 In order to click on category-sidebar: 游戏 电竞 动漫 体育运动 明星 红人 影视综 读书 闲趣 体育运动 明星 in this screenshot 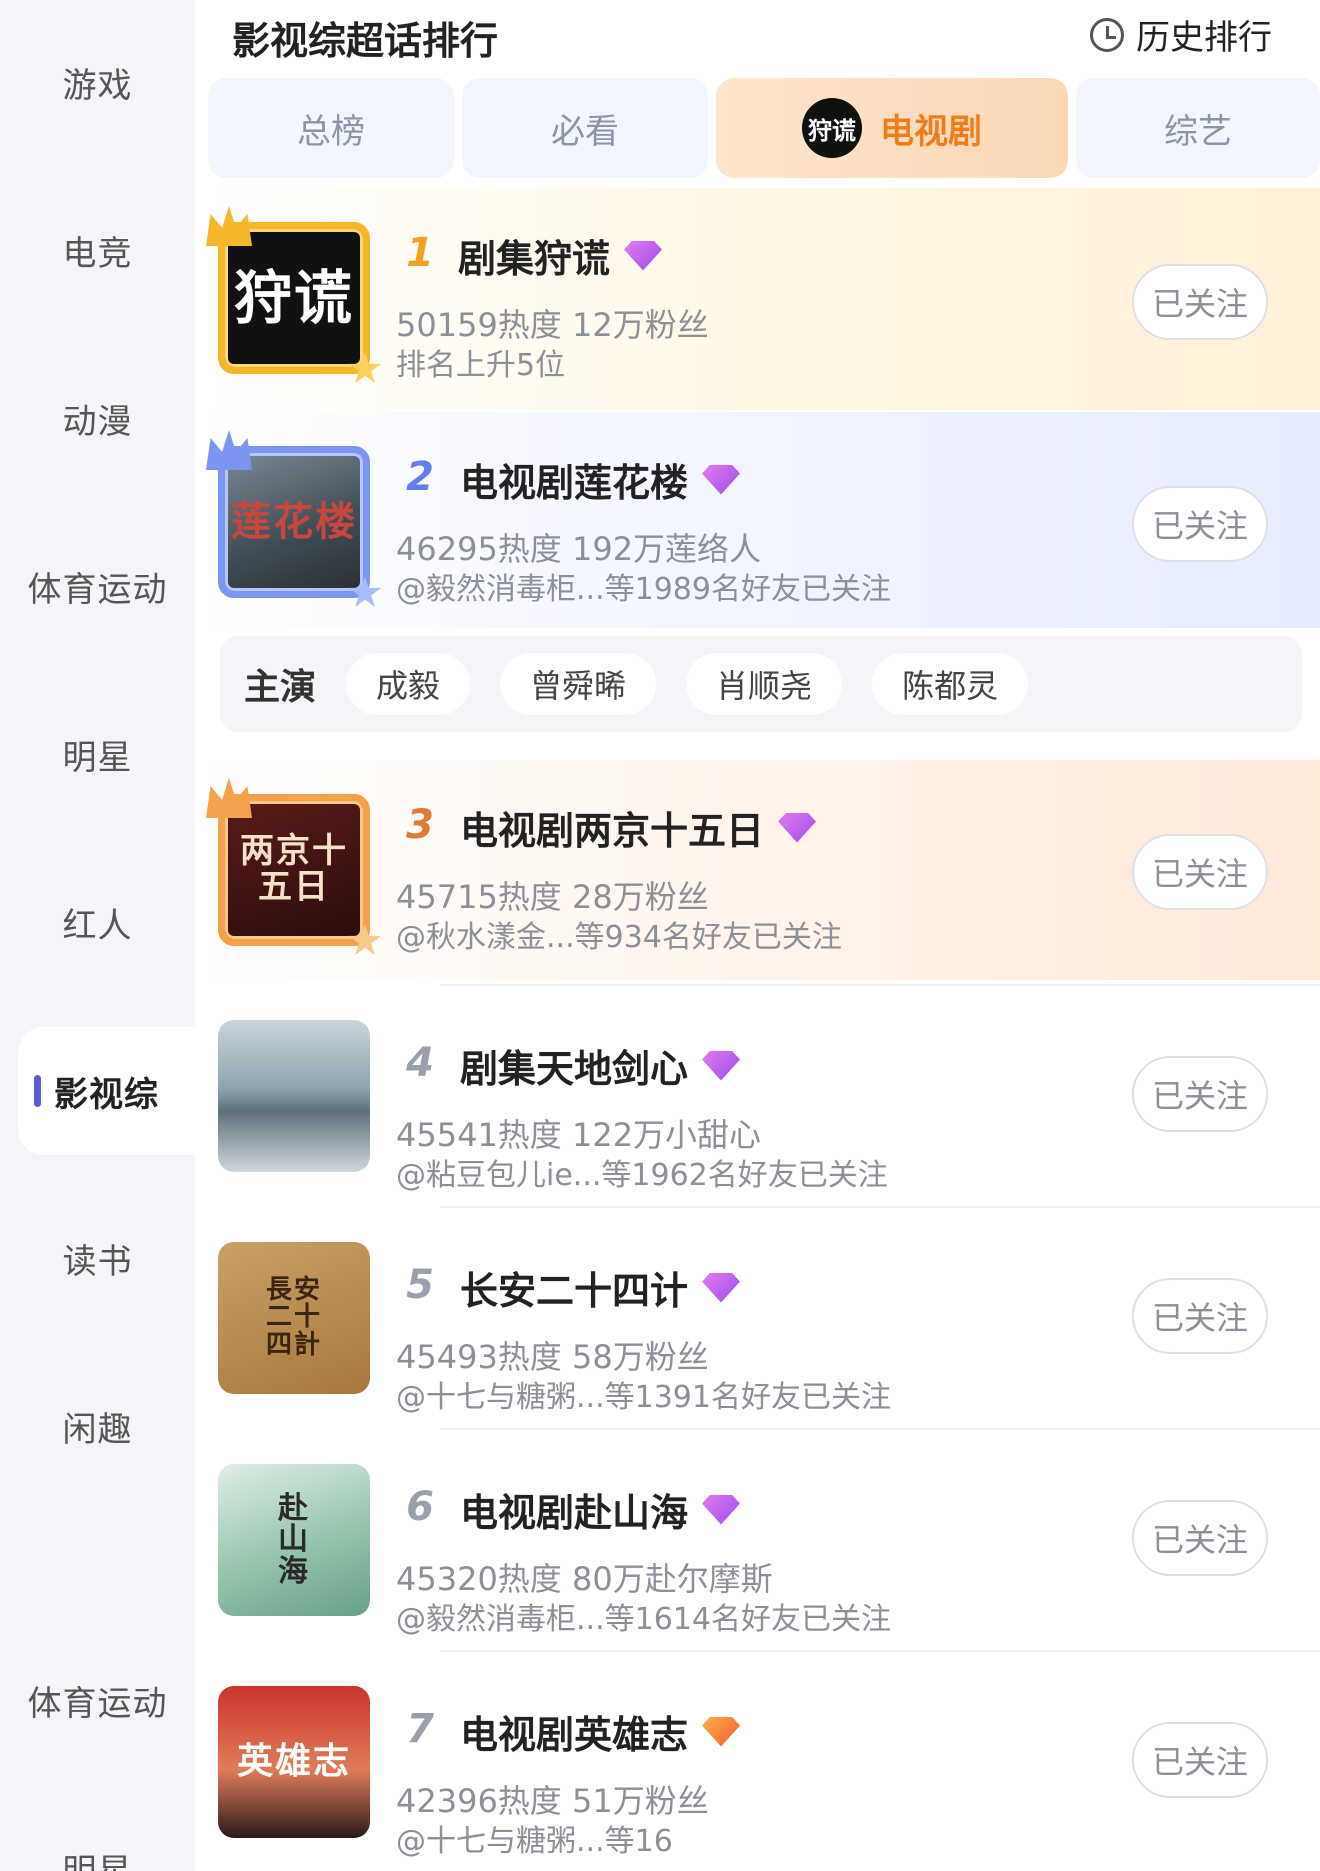, I will do `click(97, 935)`.